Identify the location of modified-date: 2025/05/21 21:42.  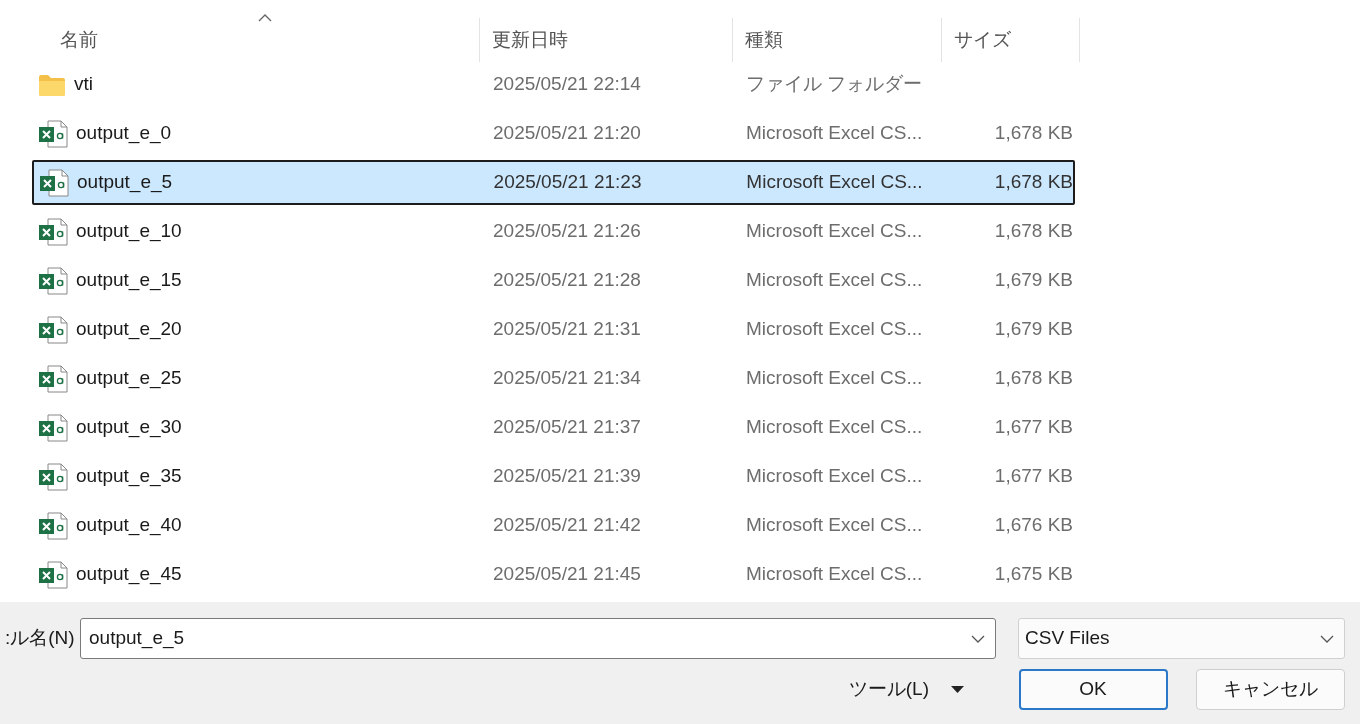
(567, 525).